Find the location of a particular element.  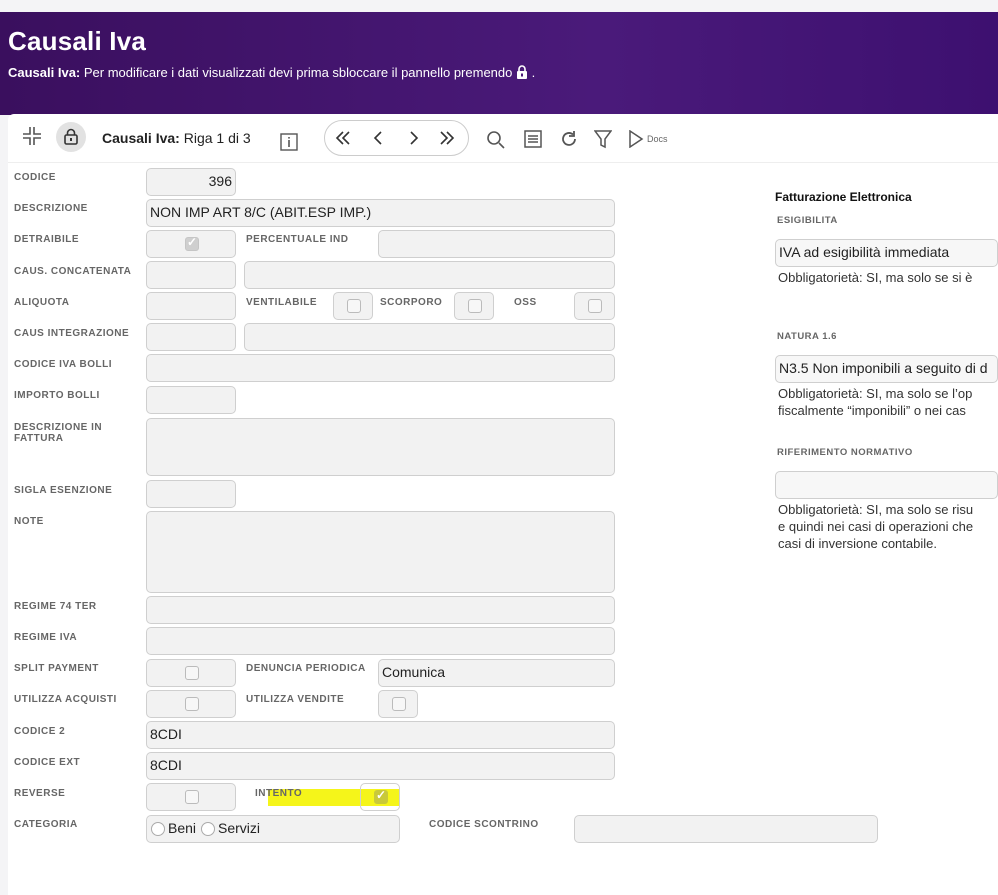

codice-iva-bolli-field is located at coordinates (380, 368).